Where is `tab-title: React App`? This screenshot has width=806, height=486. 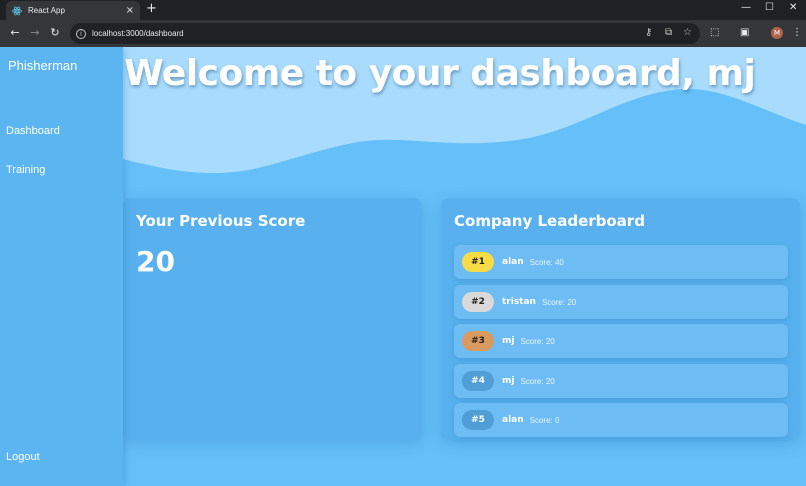 tab-title: React App is located at coordinates (46, 10).